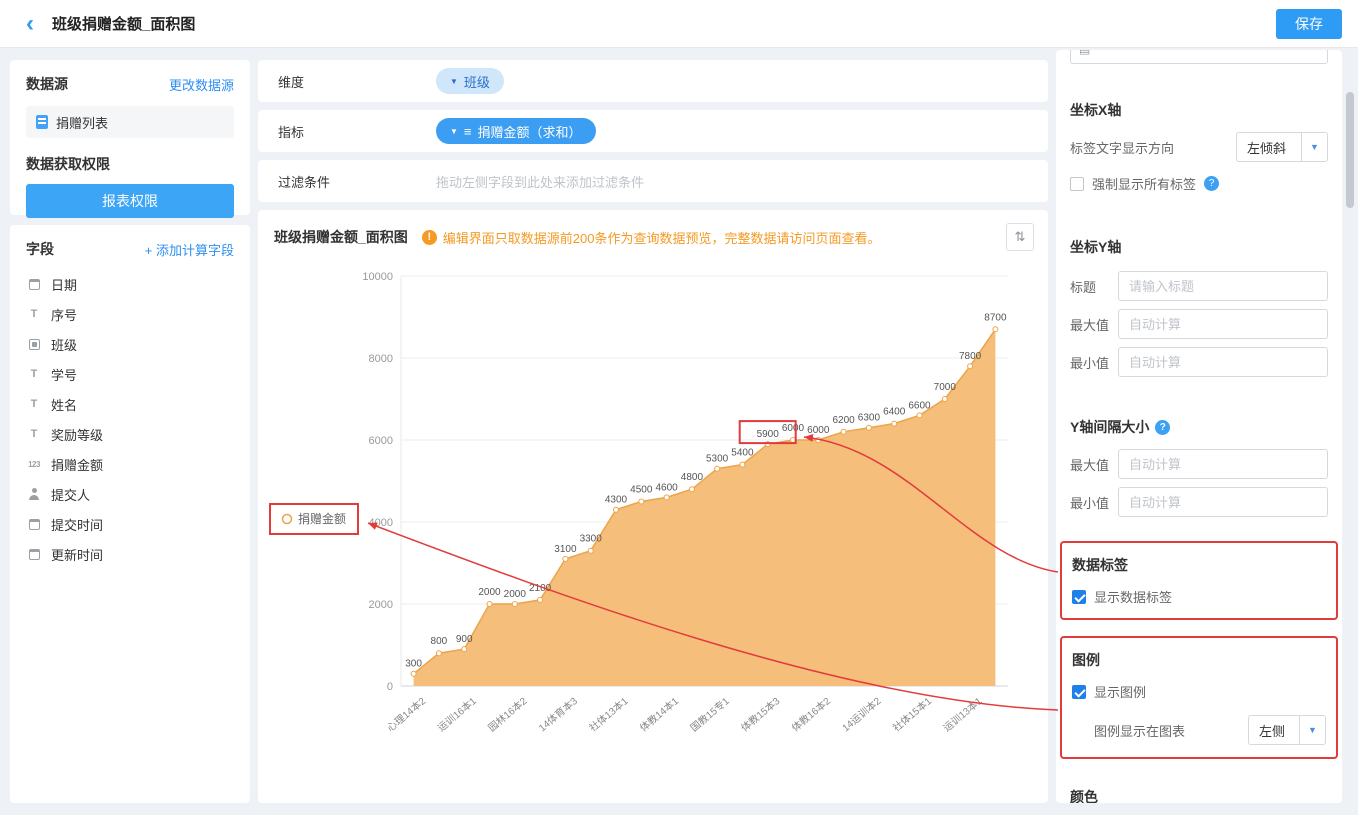 The image size is (1358, 815). What do you see at coordinates (34, 284) in the screenshot?
I see `calendar-icon` at bounding box center [34, 284].